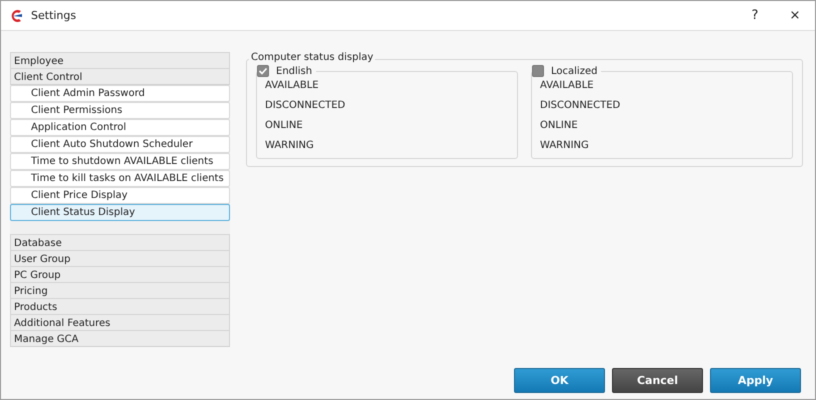  Describe the element at coordinates (54, 15) in the screenshot. I see `window-title: Settings` at that location.